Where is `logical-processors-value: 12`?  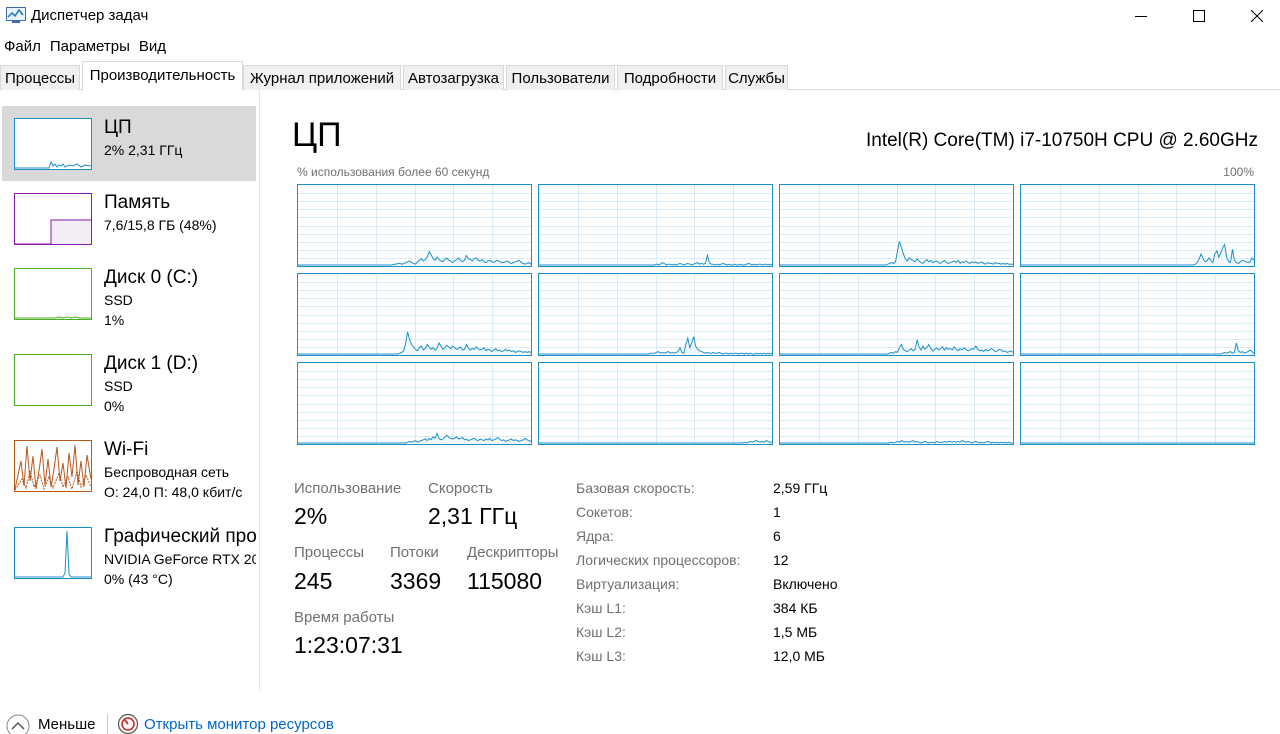
logical-processors-value: 12 is located at coordinates (781, 560).